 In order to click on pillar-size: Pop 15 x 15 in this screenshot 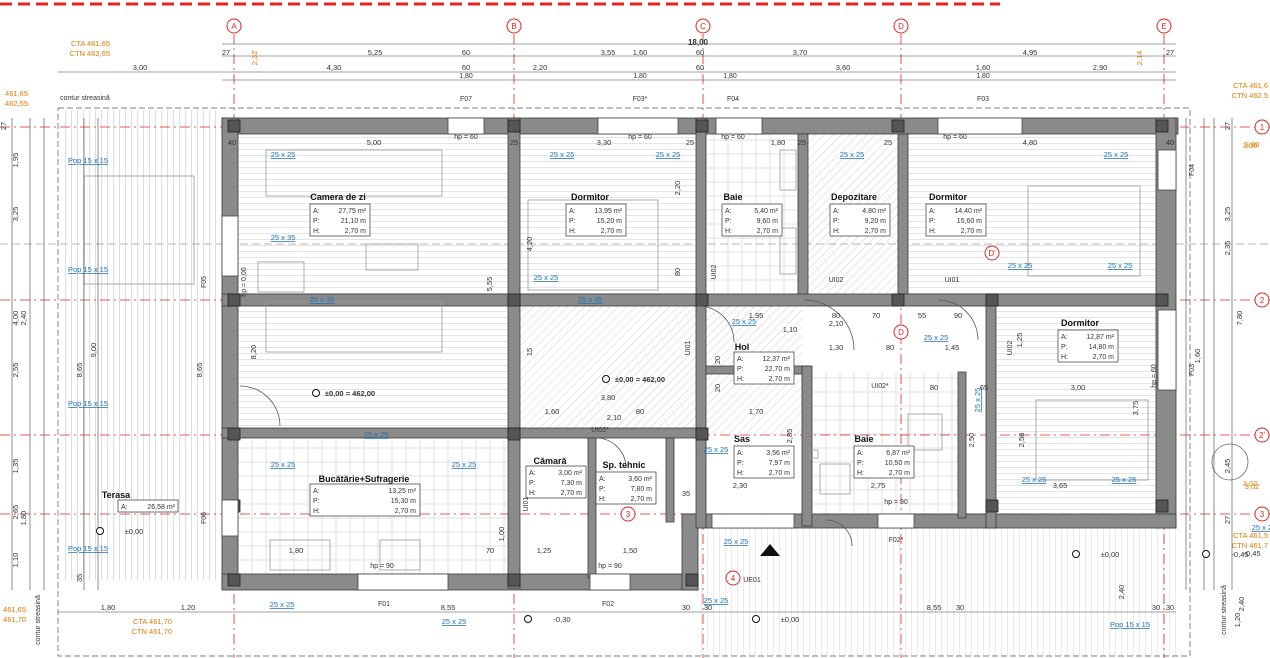, I will do `click(88, 269)`.